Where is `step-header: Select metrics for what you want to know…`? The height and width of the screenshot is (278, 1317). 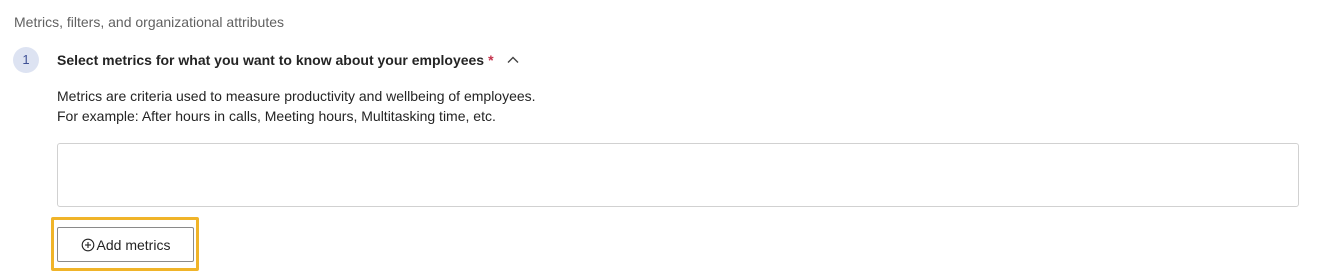 step-header: Select metrics for what you want to know… is located at coordinates (288, 60).